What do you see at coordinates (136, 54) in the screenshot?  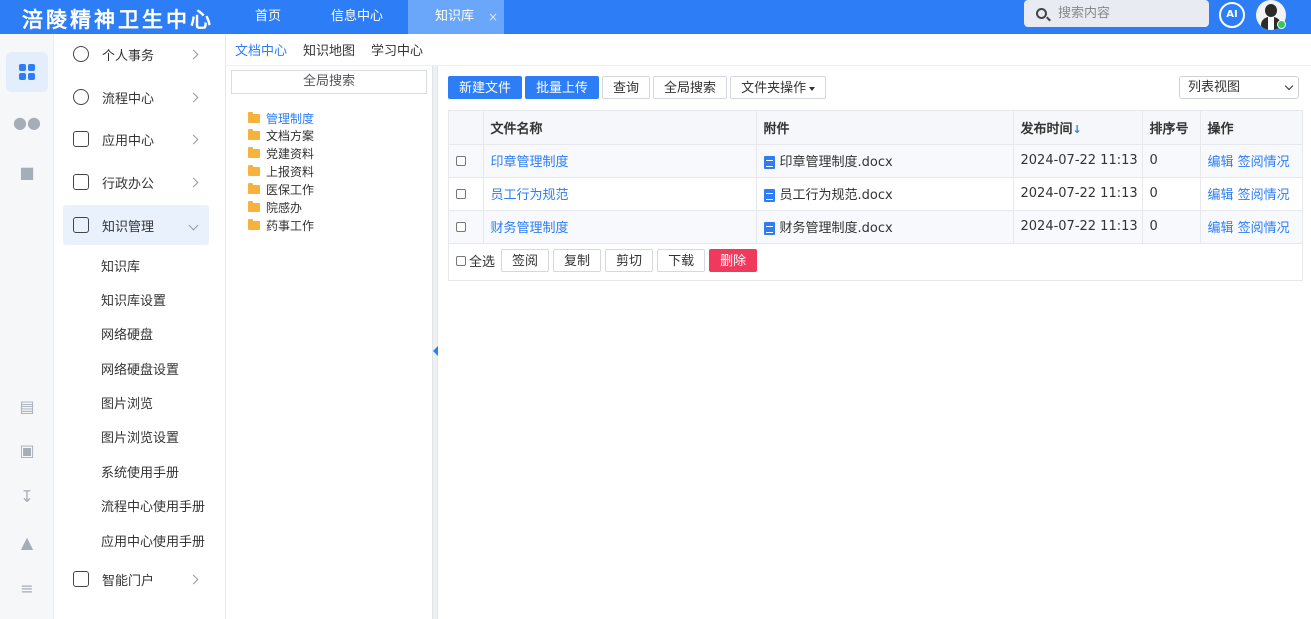 I see `sidebar-item-personal: 个人事务` at bounding box center [136, 54].